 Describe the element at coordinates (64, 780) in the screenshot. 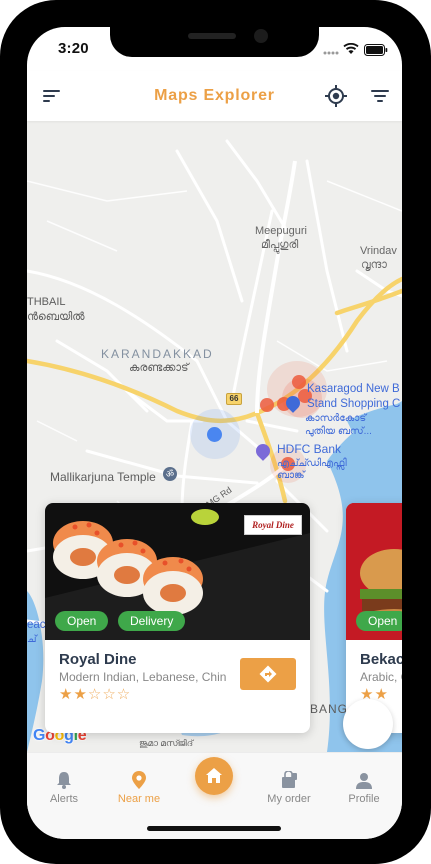

I see `bell-icon` at that location.